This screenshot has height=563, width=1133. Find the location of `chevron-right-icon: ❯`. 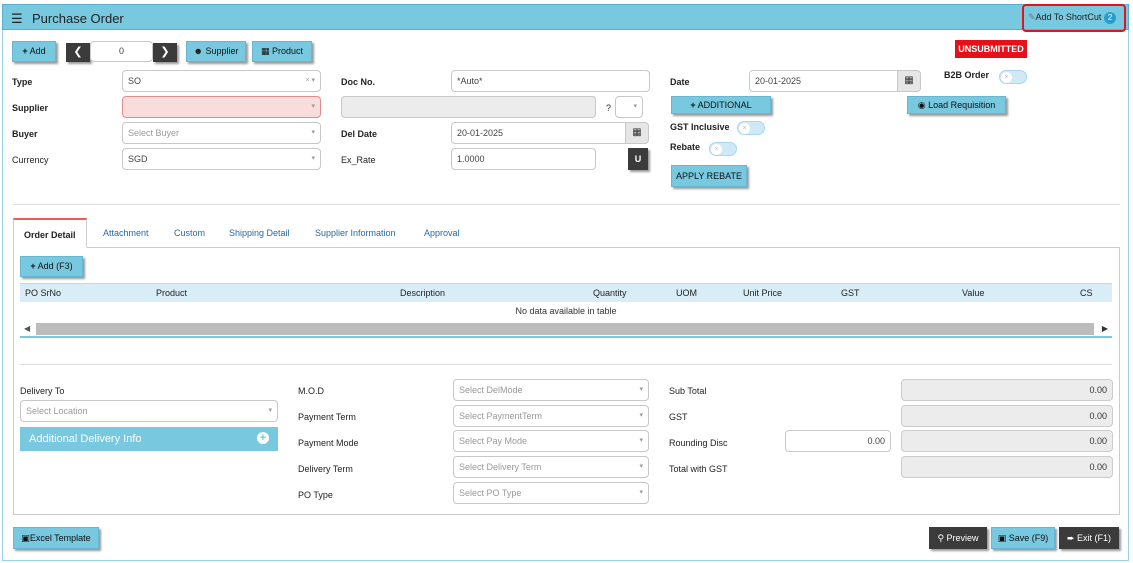

chevron-right-icon: ❯ is located at coordinates (165, 52).